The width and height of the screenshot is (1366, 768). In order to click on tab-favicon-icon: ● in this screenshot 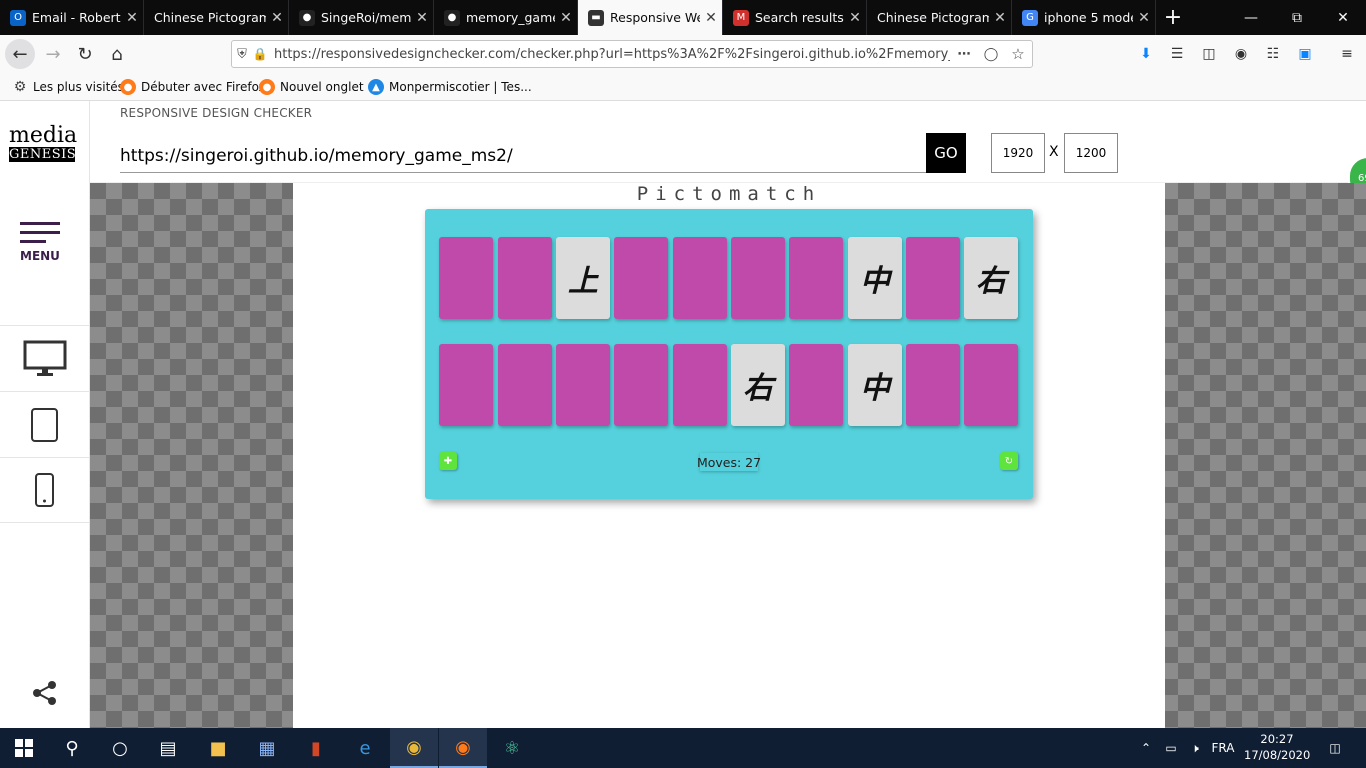, I will do `click(307, 17)`.